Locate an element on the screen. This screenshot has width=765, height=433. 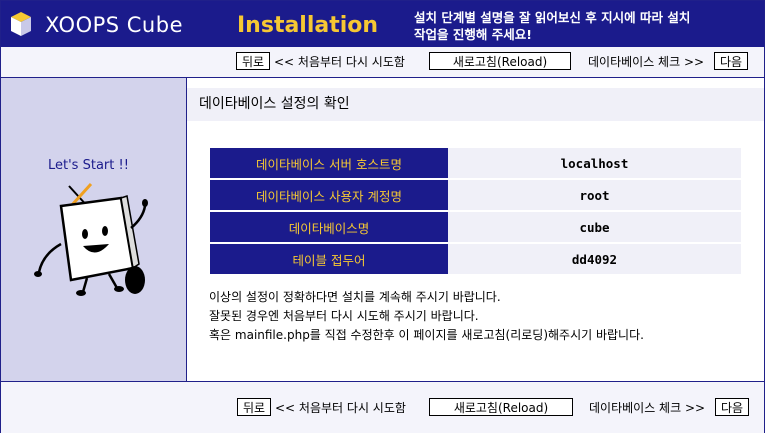
brand-logo-text: XOOPS Cube is located at coordinates (114, 25).